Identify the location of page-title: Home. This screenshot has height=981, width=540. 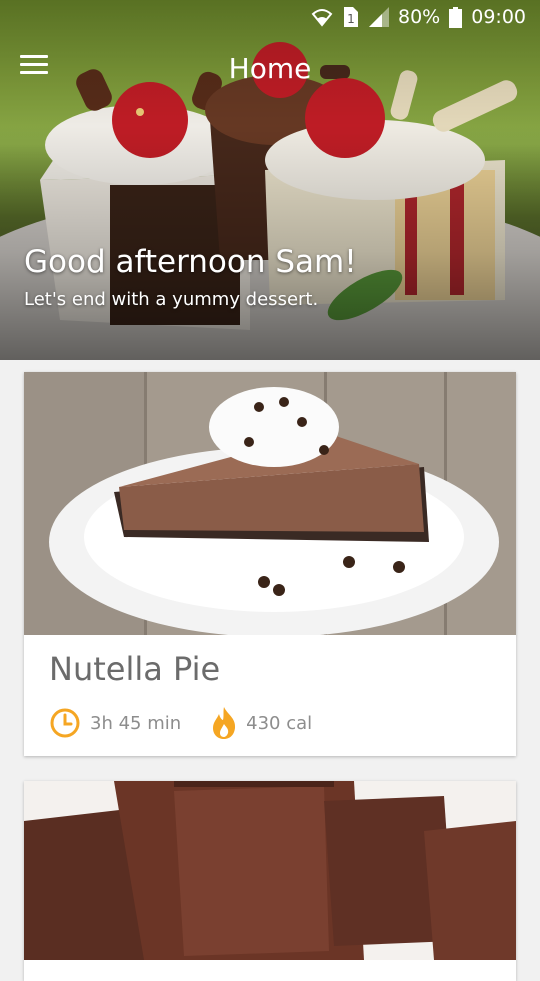
(270, 68).